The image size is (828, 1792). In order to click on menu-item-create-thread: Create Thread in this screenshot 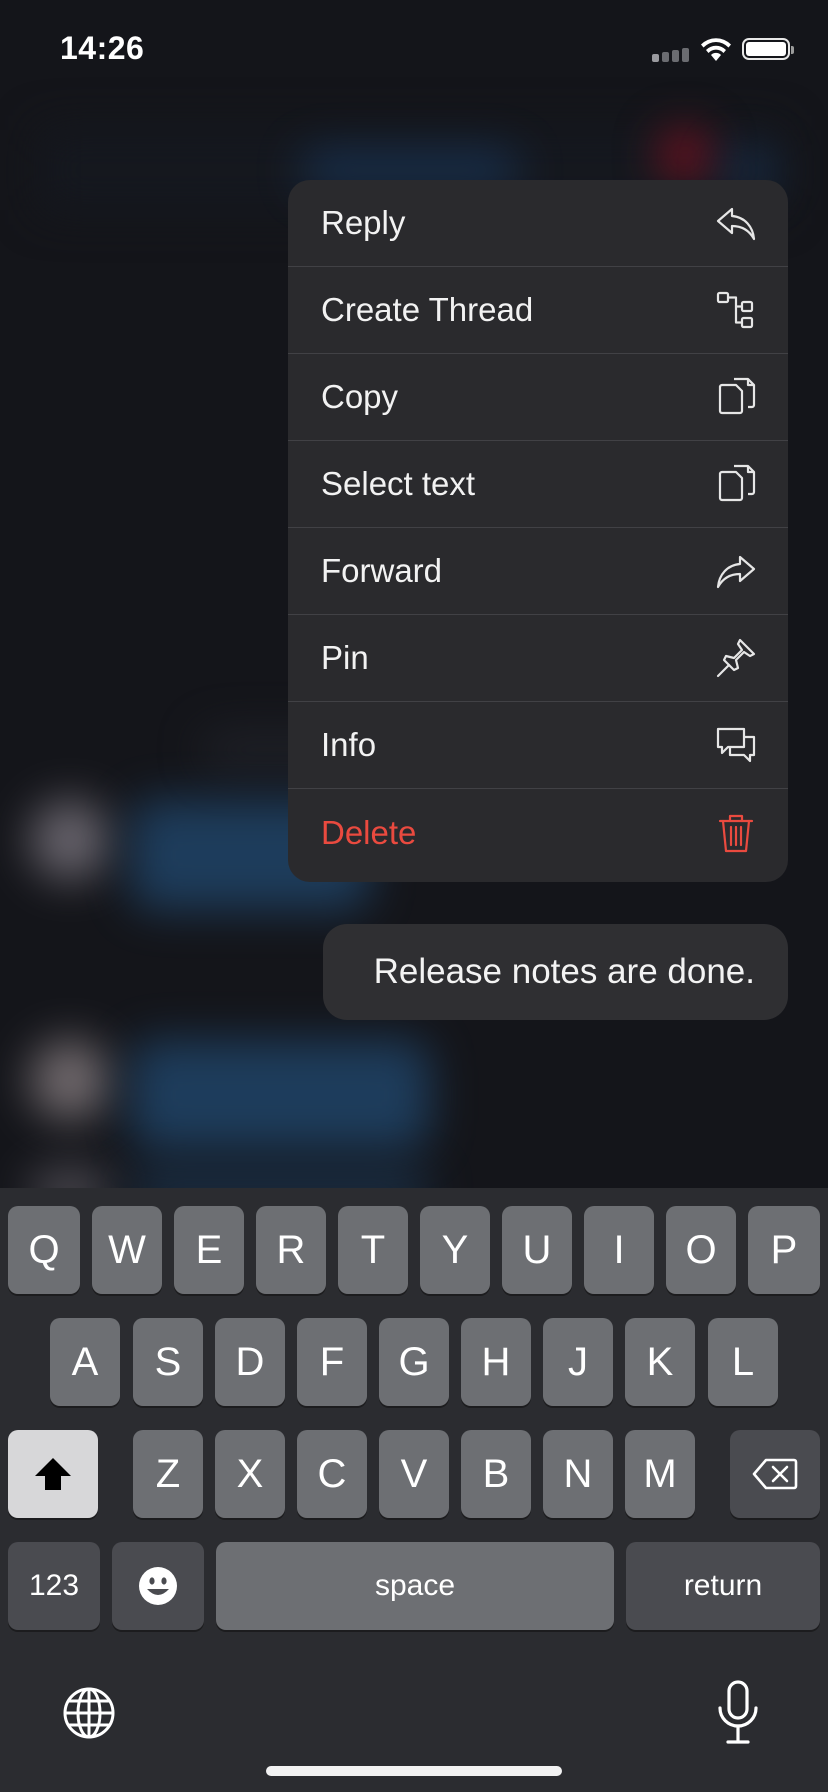, I will do `click(538, 310)`.